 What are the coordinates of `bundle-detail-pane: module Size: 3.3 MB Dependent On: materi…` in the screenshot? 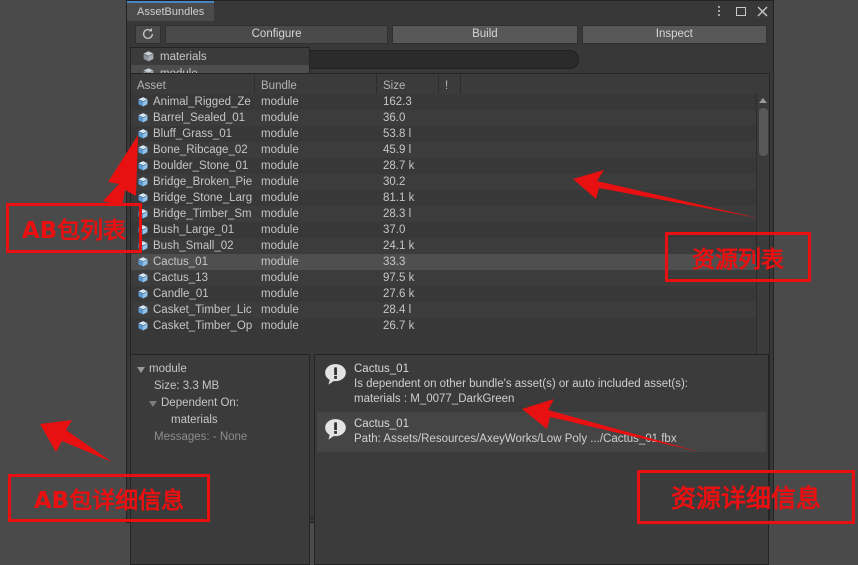 It's located at (220, 459).